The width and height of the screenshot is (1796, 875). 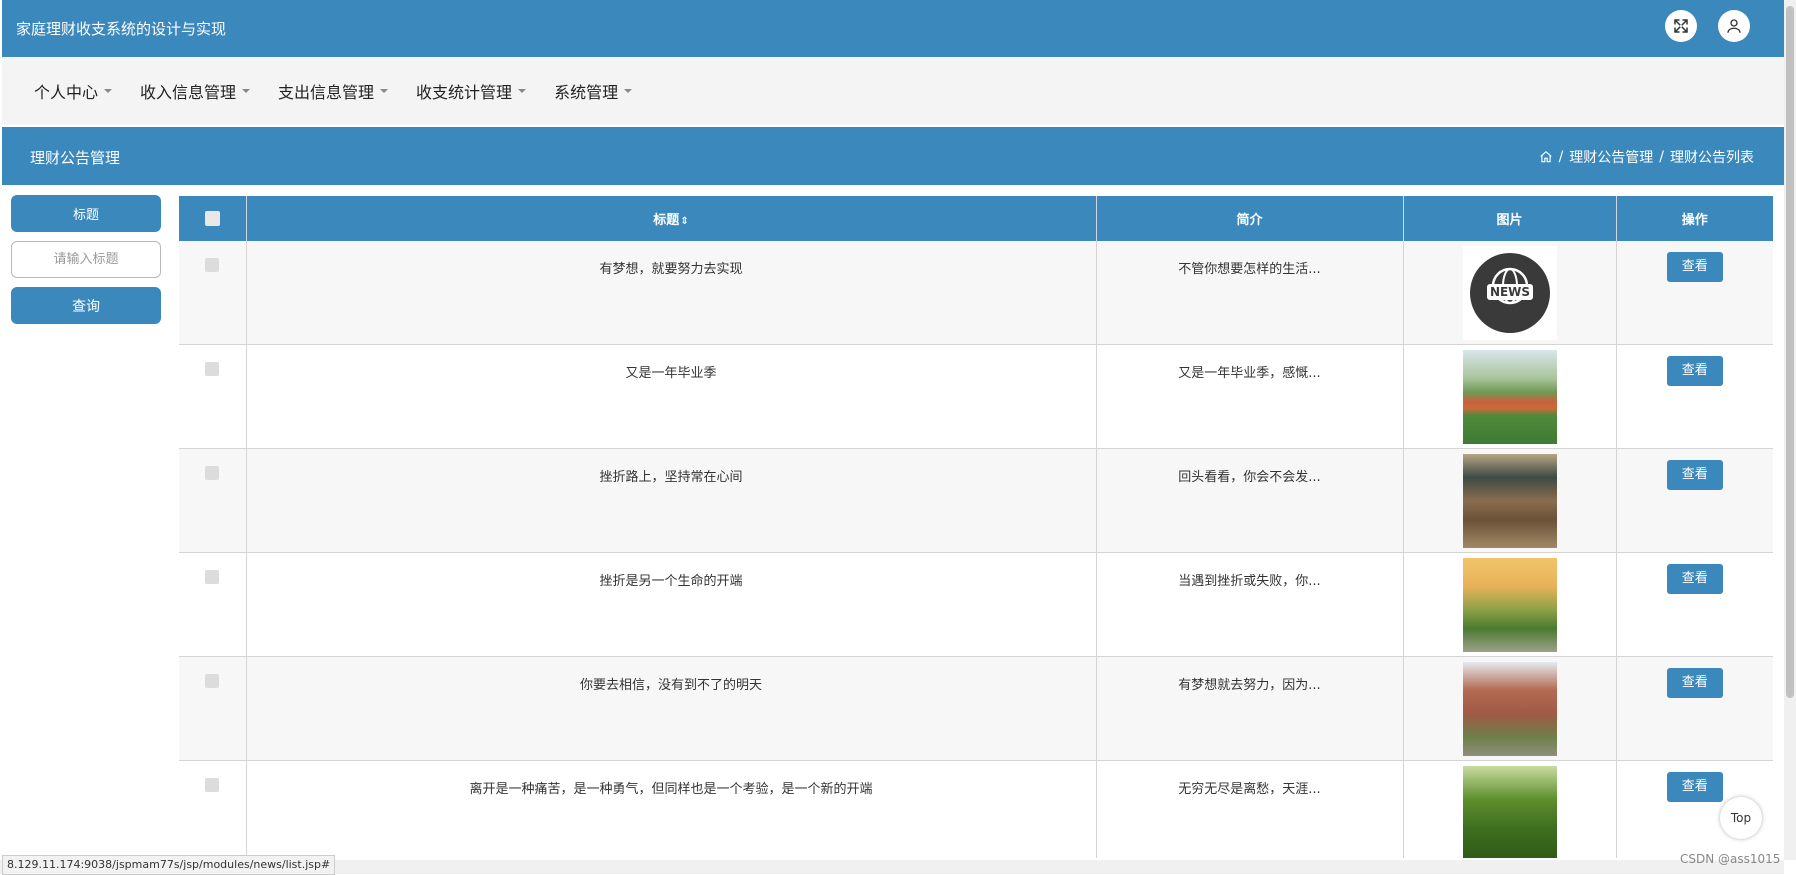 I want to click on nav-item-system: 系统管理, so click(x=593, y=91).